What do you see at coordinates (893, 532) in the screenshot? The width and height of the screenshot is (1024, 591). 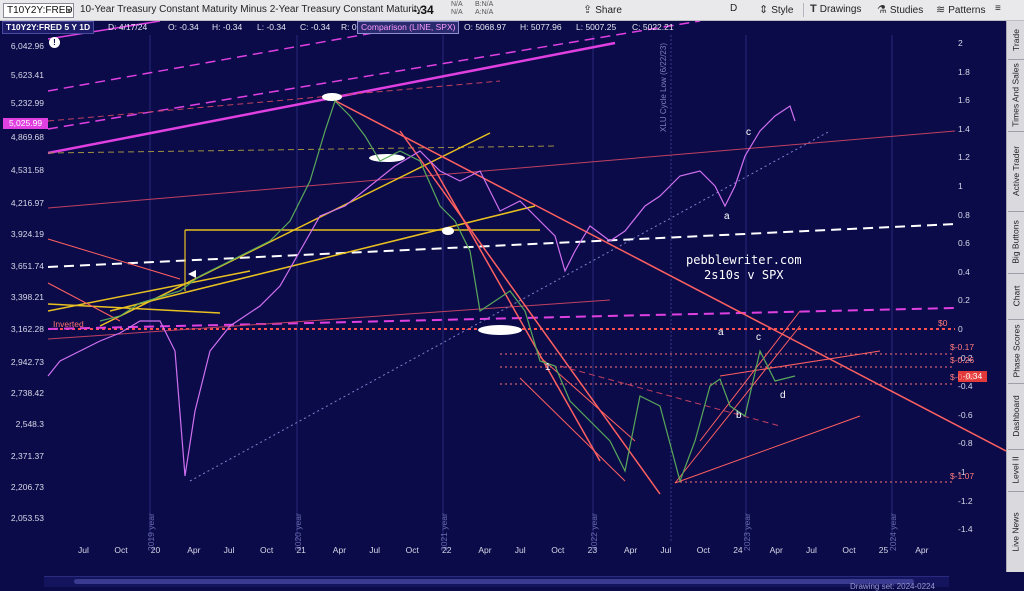 I see `year-label: 2024 year` at bounding box center [893, 532].